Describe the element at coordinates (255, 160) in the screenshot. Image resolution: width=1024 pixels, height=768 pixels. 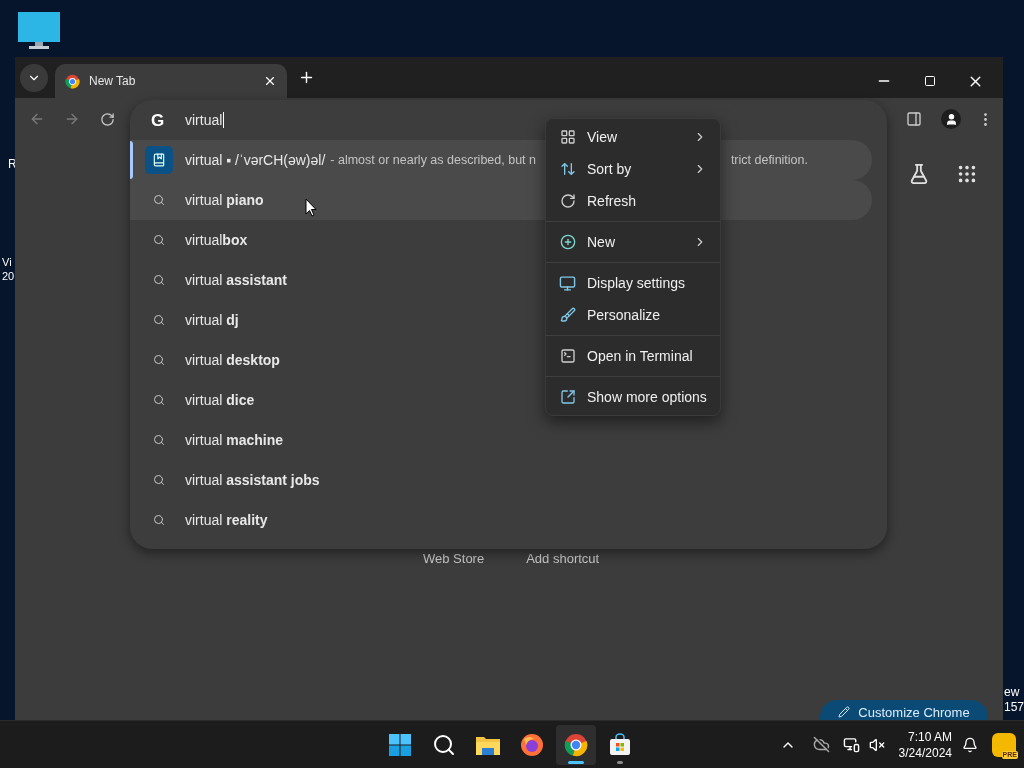
I see `suggestion-text: virtual ▪ /ˈvərCH(əw)əl/` at that location.